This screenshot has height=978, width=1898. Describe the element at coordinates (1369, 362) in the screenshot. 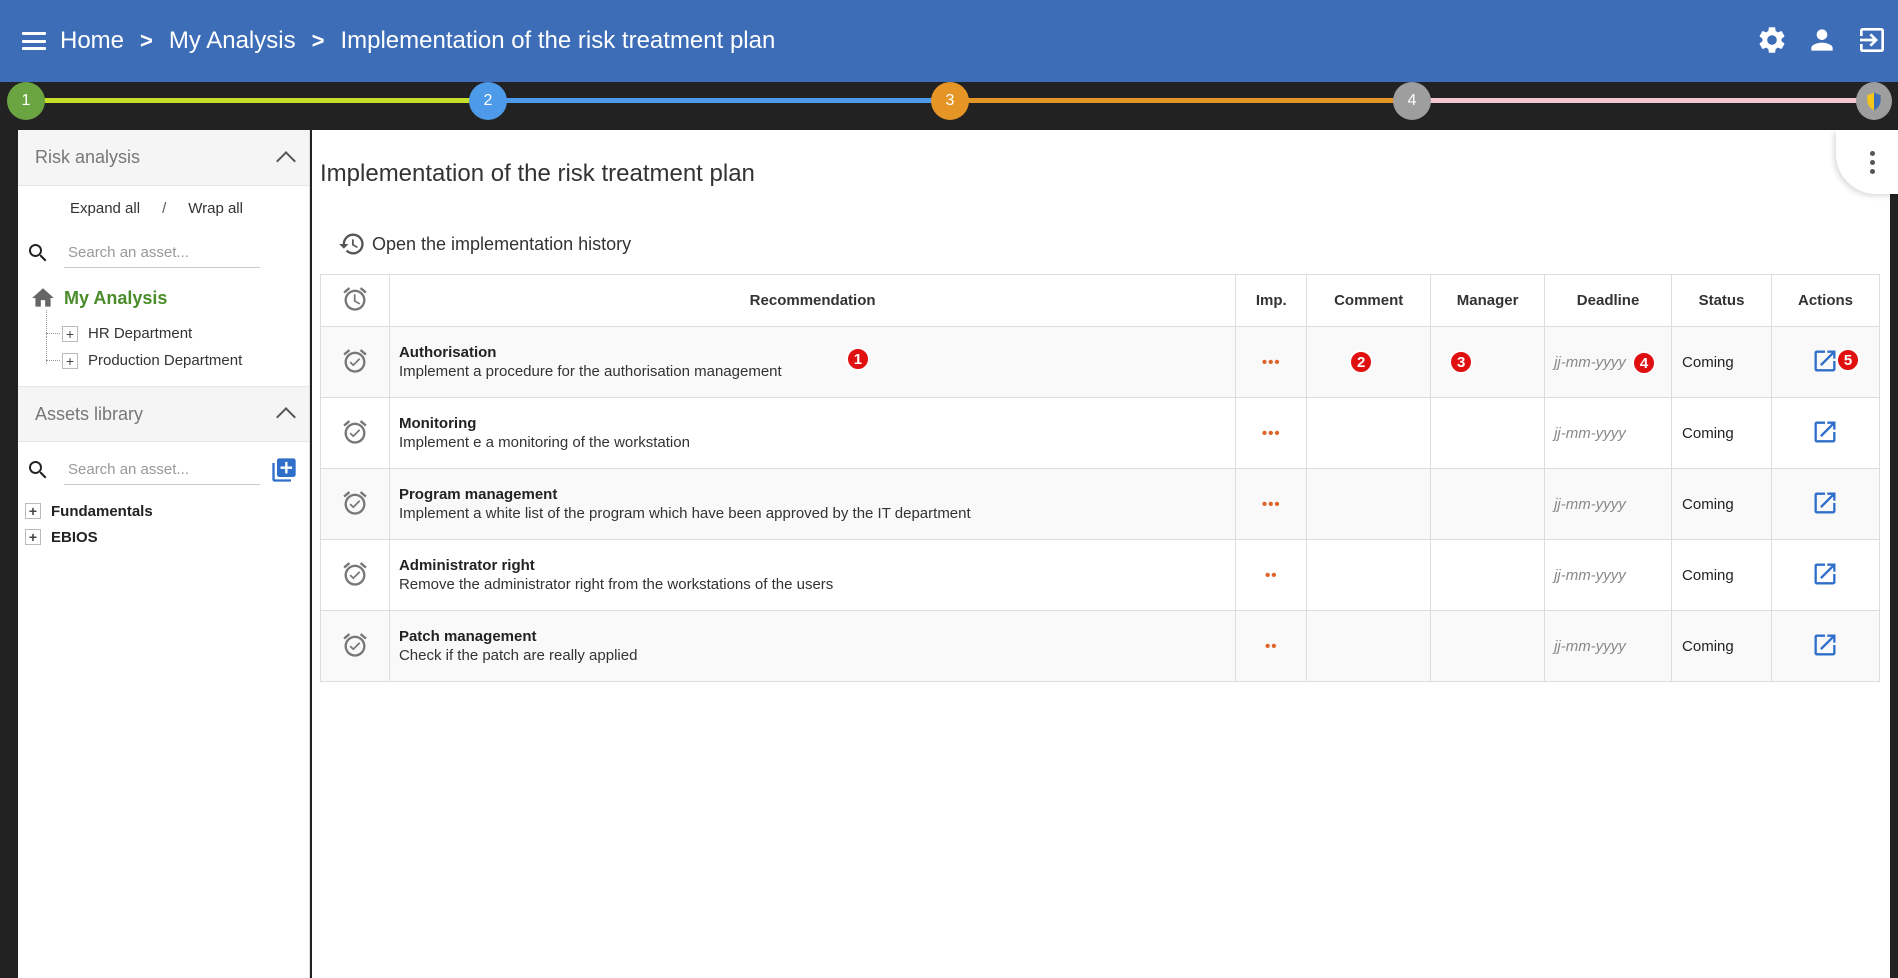

I see `comment-cell: 2` at that location.